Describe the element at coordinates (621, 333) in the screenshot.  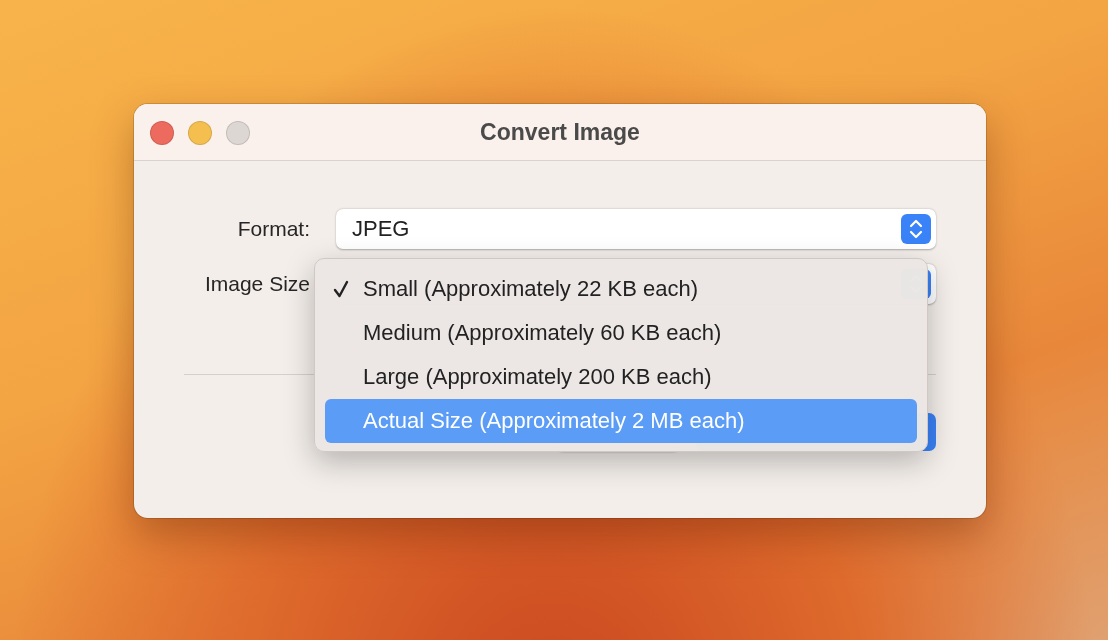
I see `menu-item: Medium (Approximately 60 KB each)` at that location.